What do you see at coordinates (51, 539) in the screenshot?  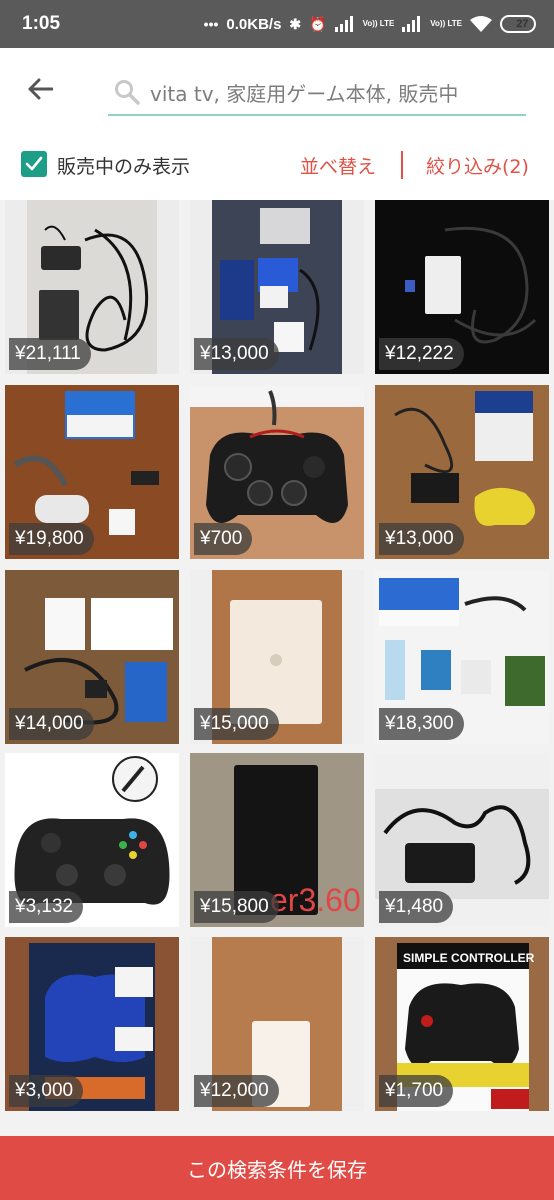 I see `item-price: ¥19,800` at bounding box center [51, 539].